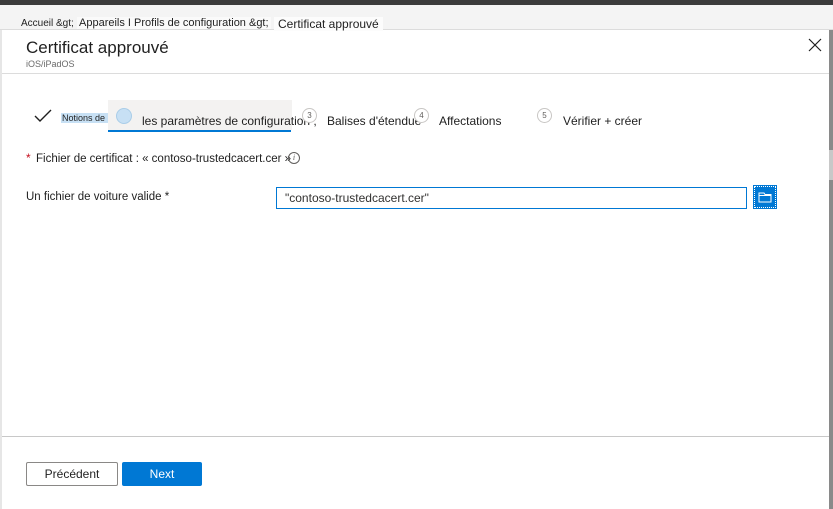  What do you see at coordinates (162, 474) in the screenshot?
I see `next-button: Next` at bounding box center [162, 474].